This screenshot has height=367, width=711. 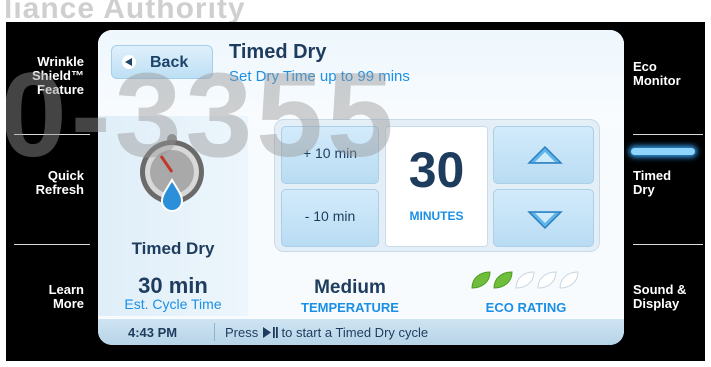 I want to click on arrow-up-icon, so click(x=545, y=154).